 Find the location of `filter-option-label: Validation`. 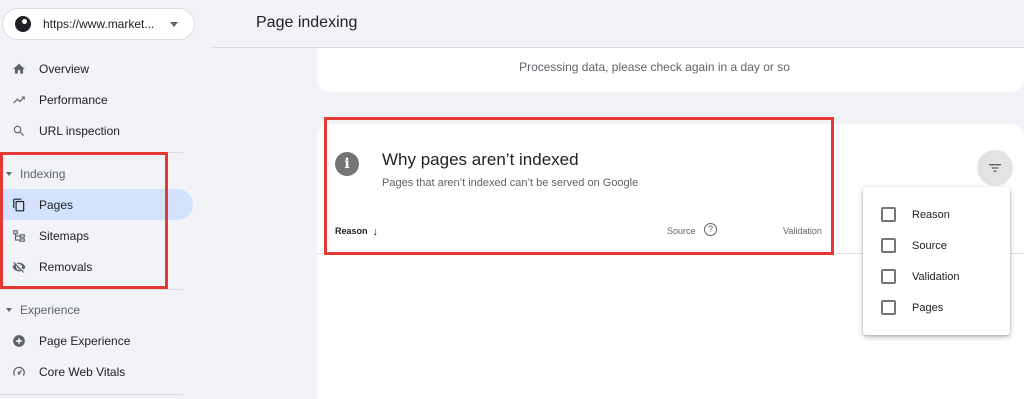

filter-option-label: Validation is located at coordinates (936, 276).